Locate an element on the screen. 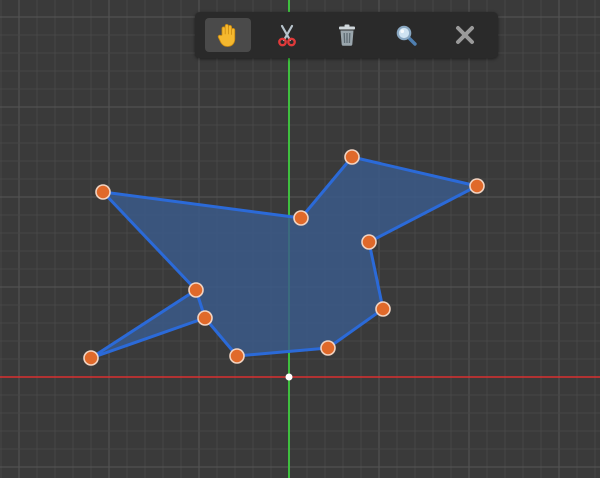 Image resolution: width=600 pixels, height=478 pixels. scissors-icon is located at coordinates (287, 35).